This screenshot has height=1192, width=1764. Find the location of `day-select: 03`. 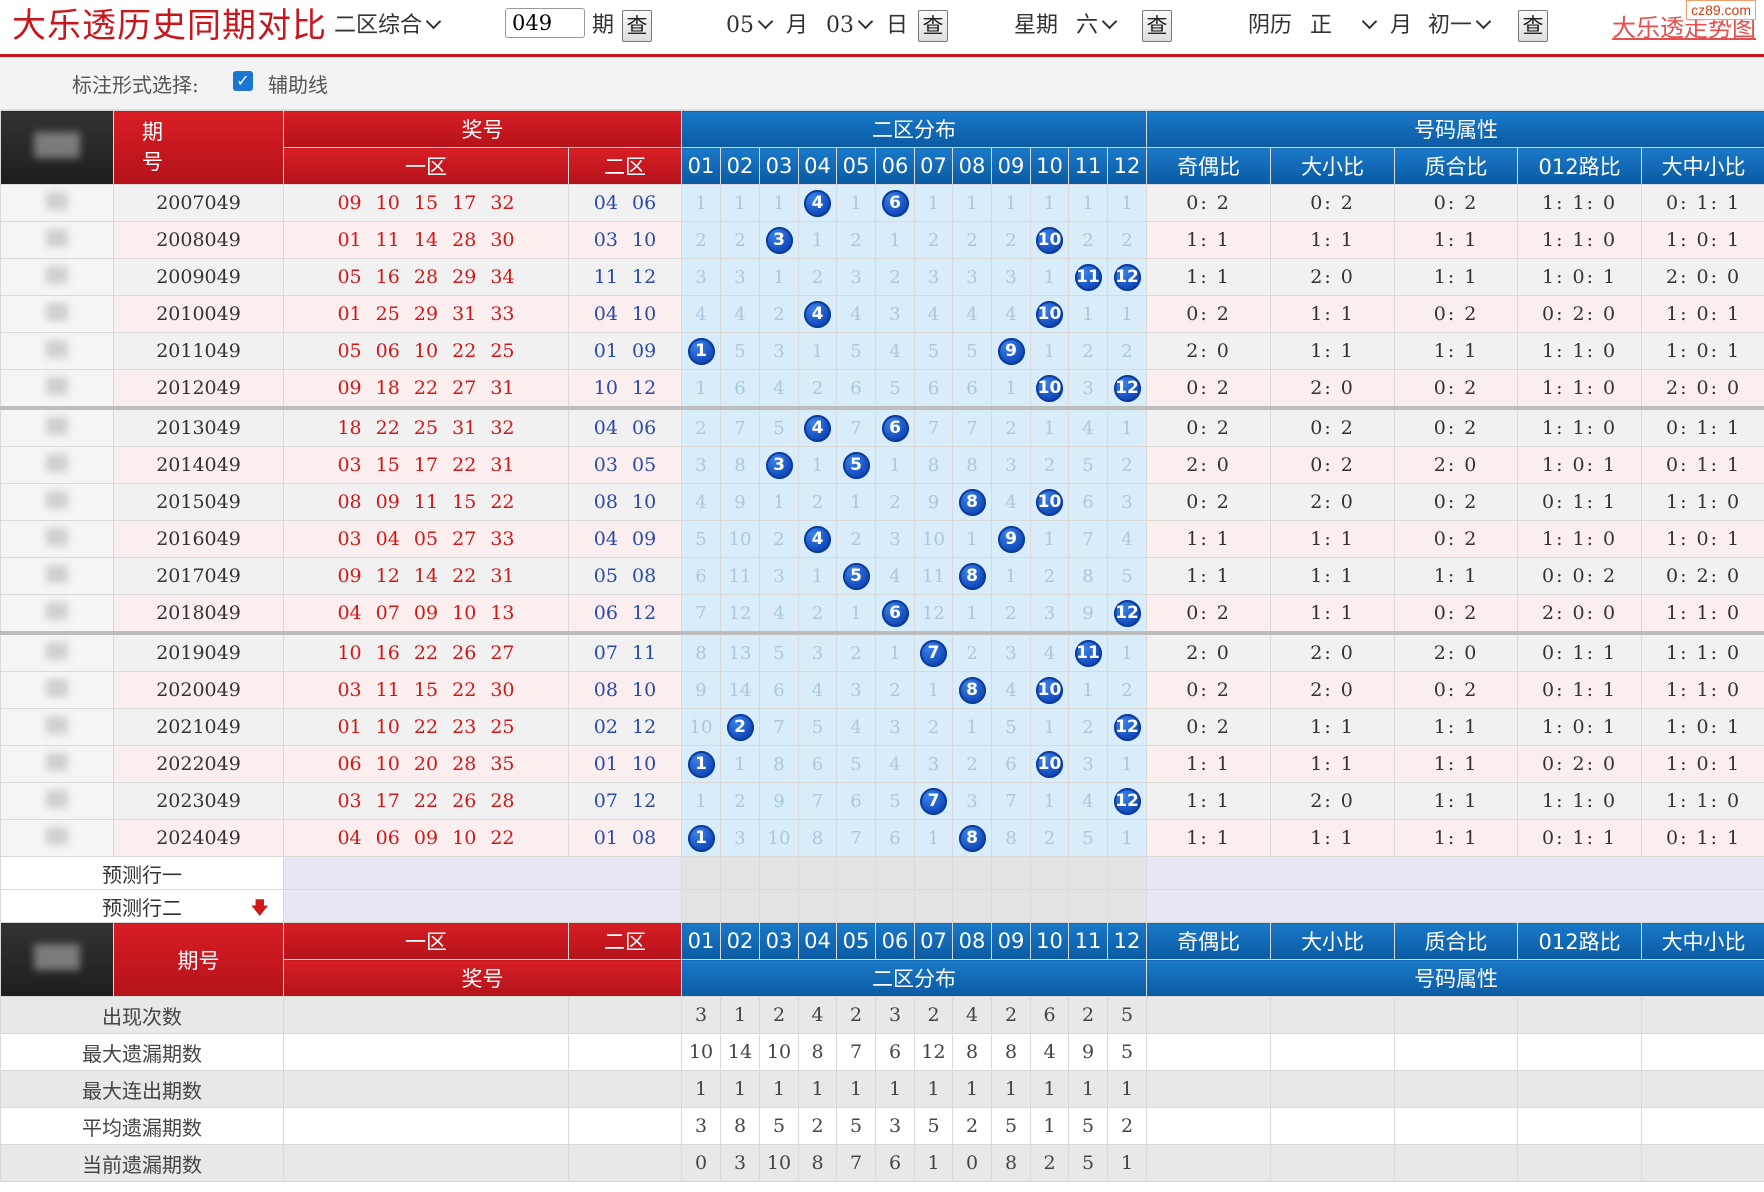

day-select: 03 is located at coordinates (850, 26).